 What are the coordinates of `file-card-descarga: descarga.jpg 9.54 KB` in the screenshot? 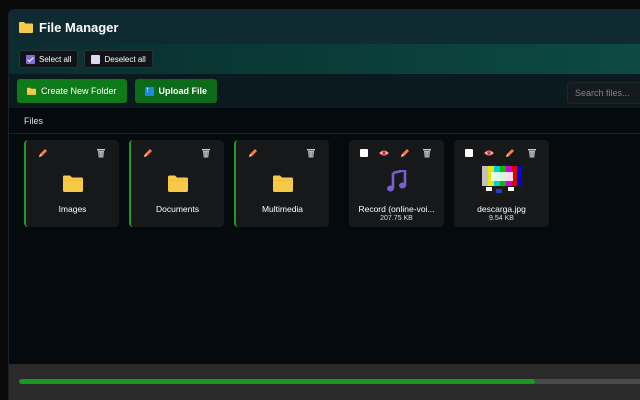 It's located at (501, 183).